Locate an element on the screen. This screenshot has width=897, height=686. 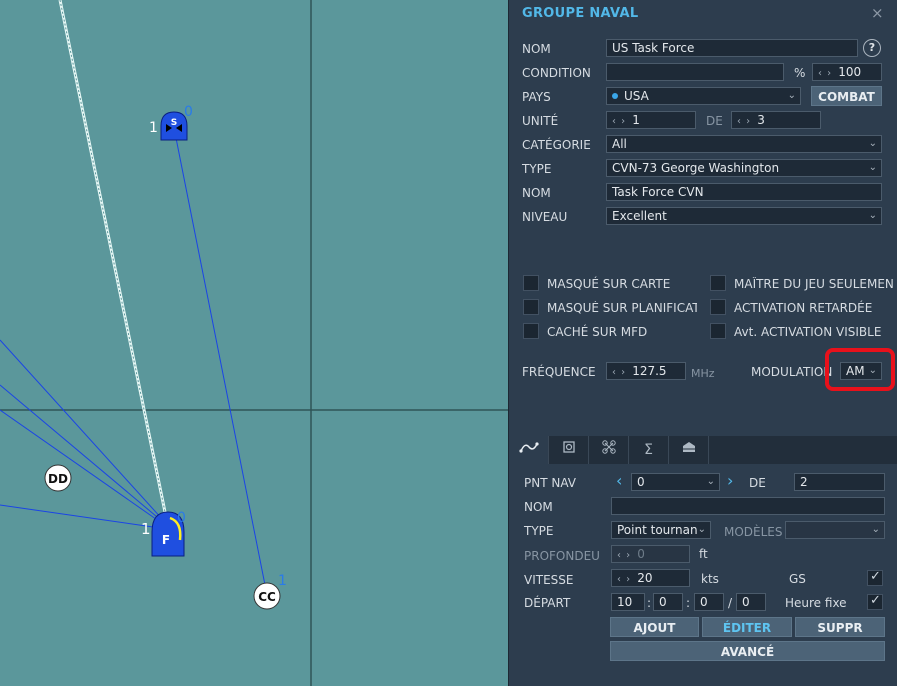
mhz-label: MHz is located at coordinates (703, 373).